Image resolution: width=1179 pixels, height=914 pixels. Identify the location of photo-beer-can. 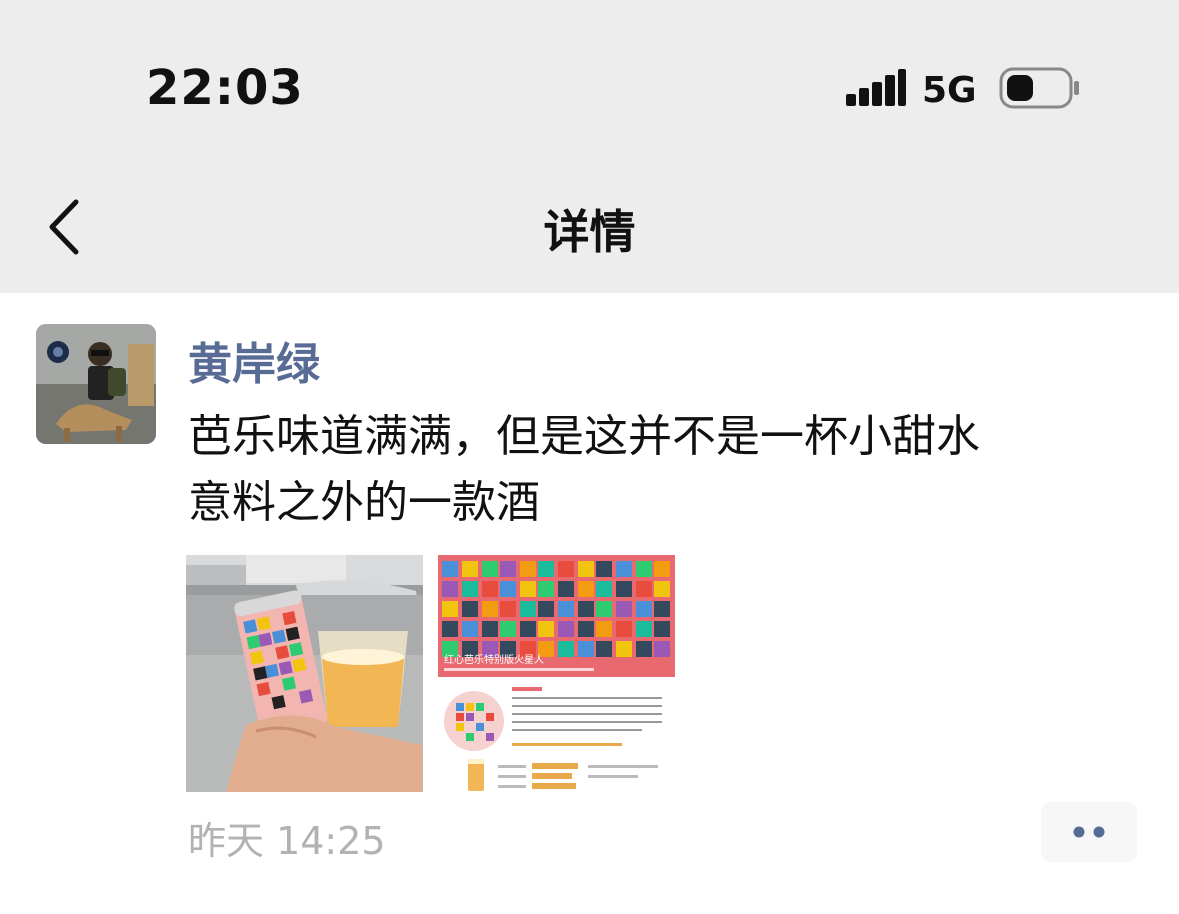
(304, 673).